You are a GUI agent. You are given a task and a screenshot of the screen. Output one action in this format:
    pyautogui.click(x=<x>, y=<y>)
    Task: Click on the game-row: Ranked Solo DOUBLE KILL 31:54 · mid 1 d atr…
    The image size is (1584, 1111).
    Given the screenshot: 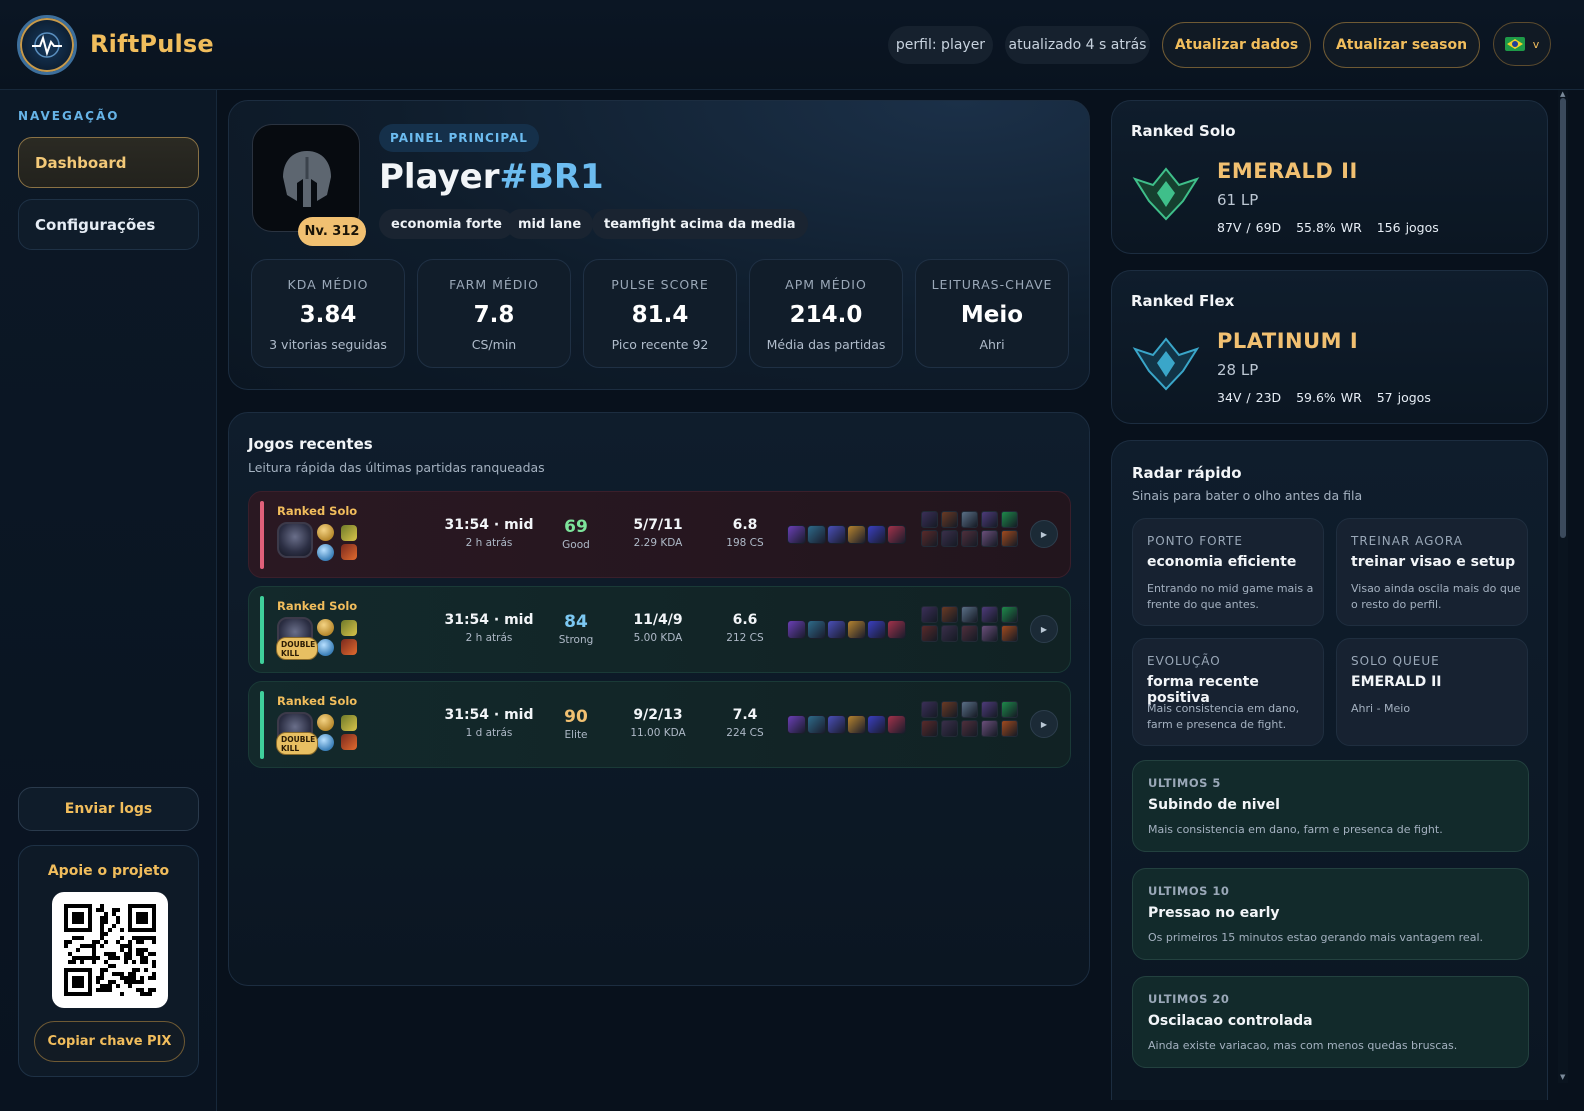 What is the action you would take?
    pyautogui.click(x=659, y=724)
    